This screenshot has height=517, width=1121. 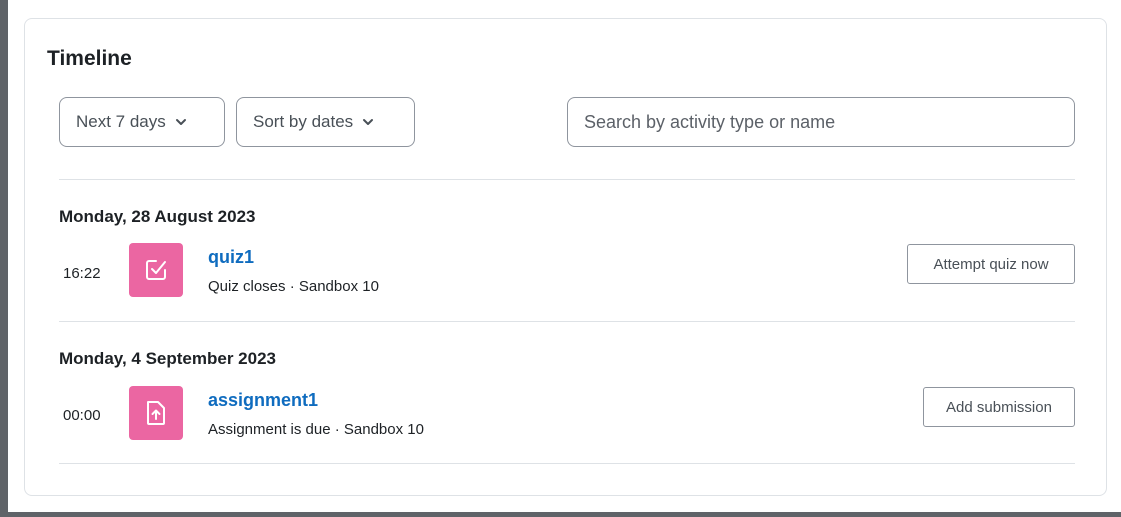 I want to click on date-heading: Monday, 28 August 2023, so click(x=157, y=216).